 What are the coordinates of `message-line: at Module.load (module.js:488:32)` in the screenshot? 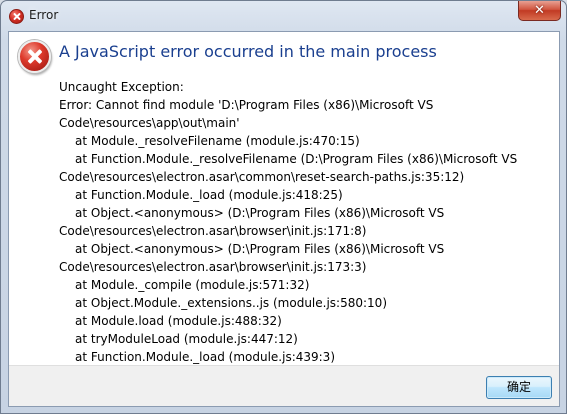 It's located at (178, 321).